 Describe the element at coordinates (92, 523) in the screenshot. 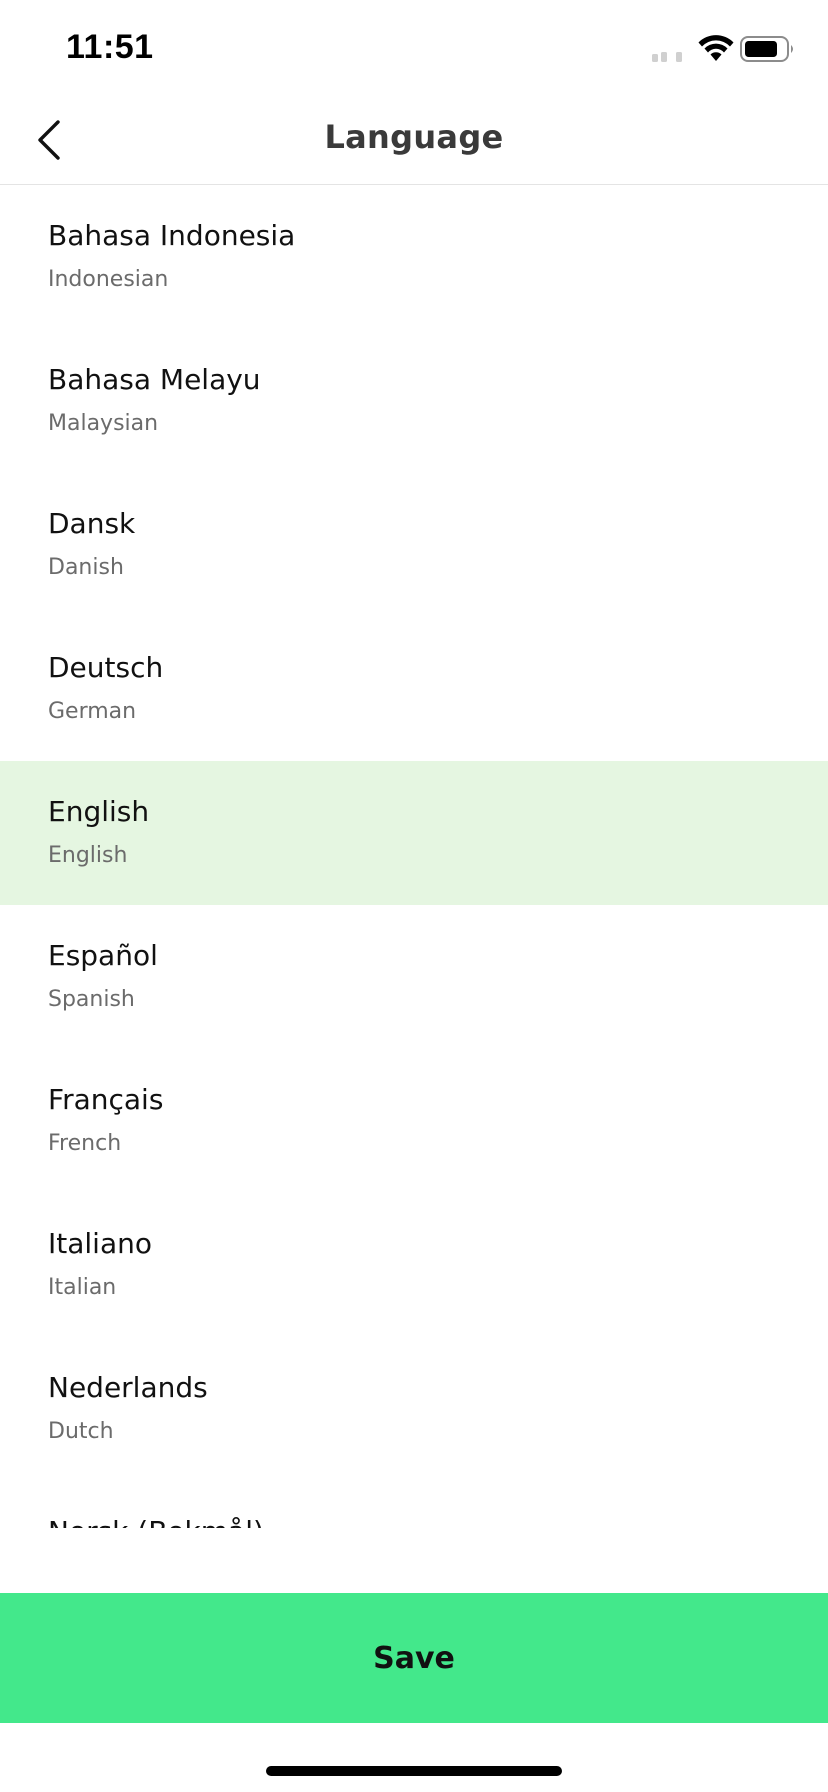

I see `language-native-name: Dansk` at that location.